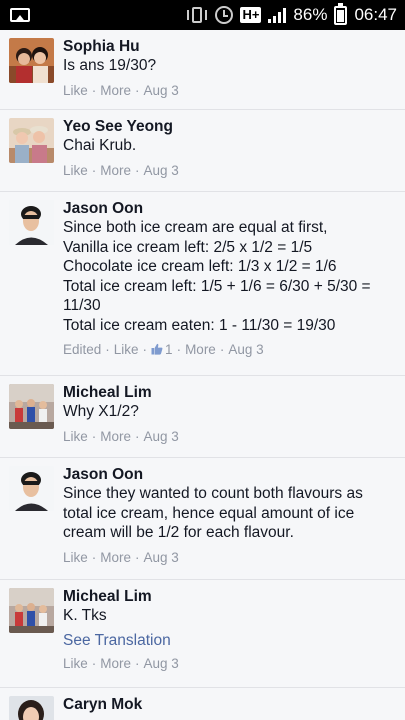 The image size is (405, 720). What do you see at coordinates (157, 349) in the screenshot?
I see `thumbs-up-icon` at bounding box center [157, 349].